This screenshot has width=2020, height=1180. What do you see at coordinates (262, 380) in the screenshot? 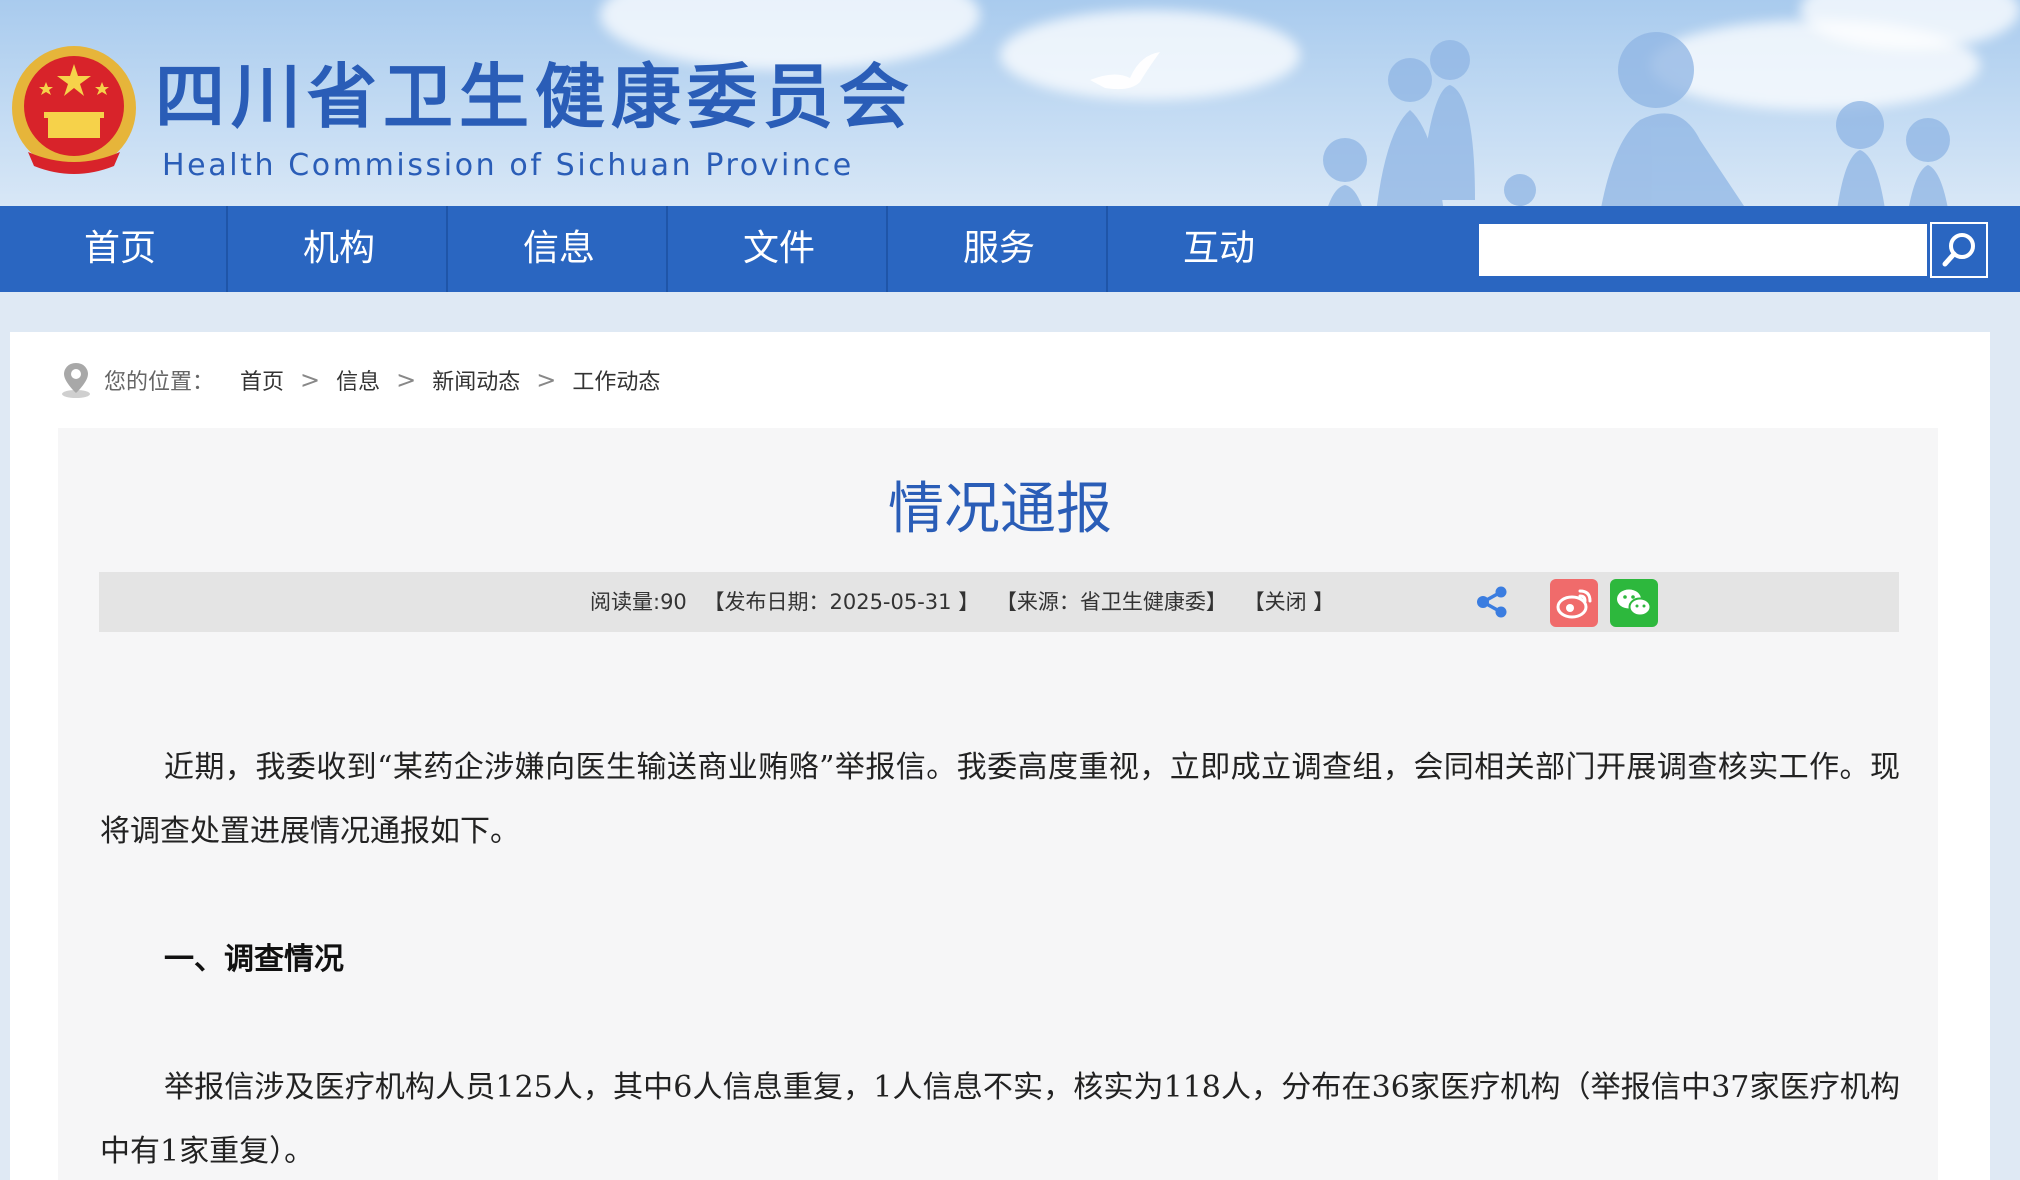
I see `breadcrumb-home: 首页` at bounding box center [262, 380].